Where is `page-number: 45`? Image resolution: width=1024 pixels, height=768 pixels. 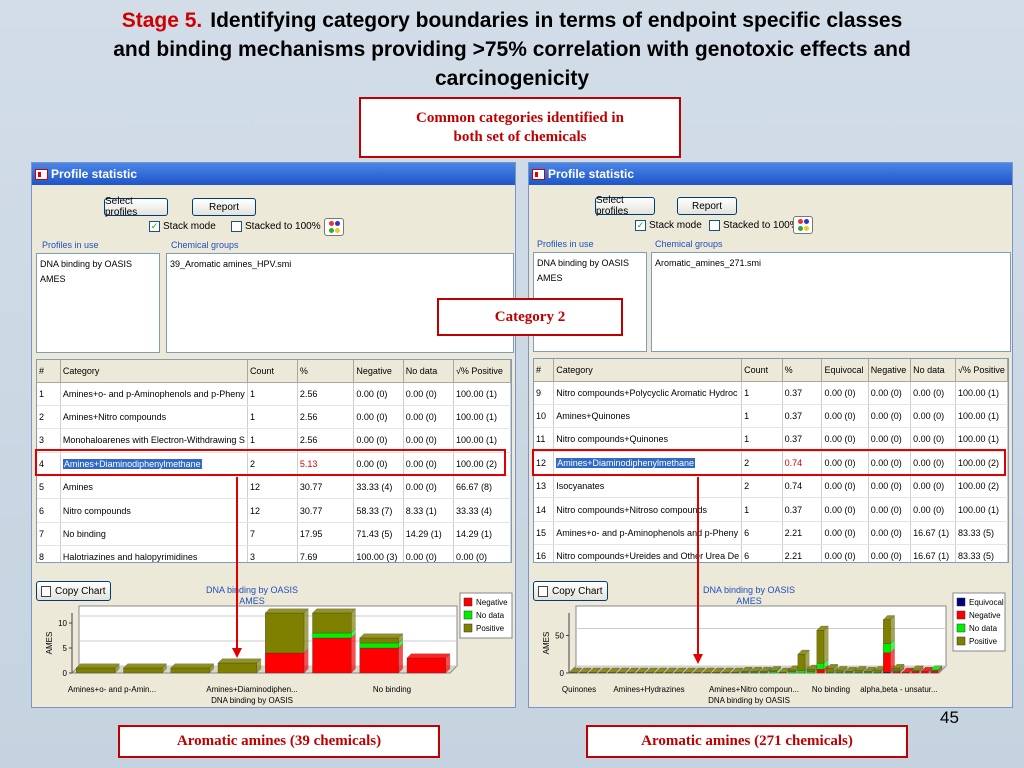 page-number: 45 is located at coordinates (949, 717).